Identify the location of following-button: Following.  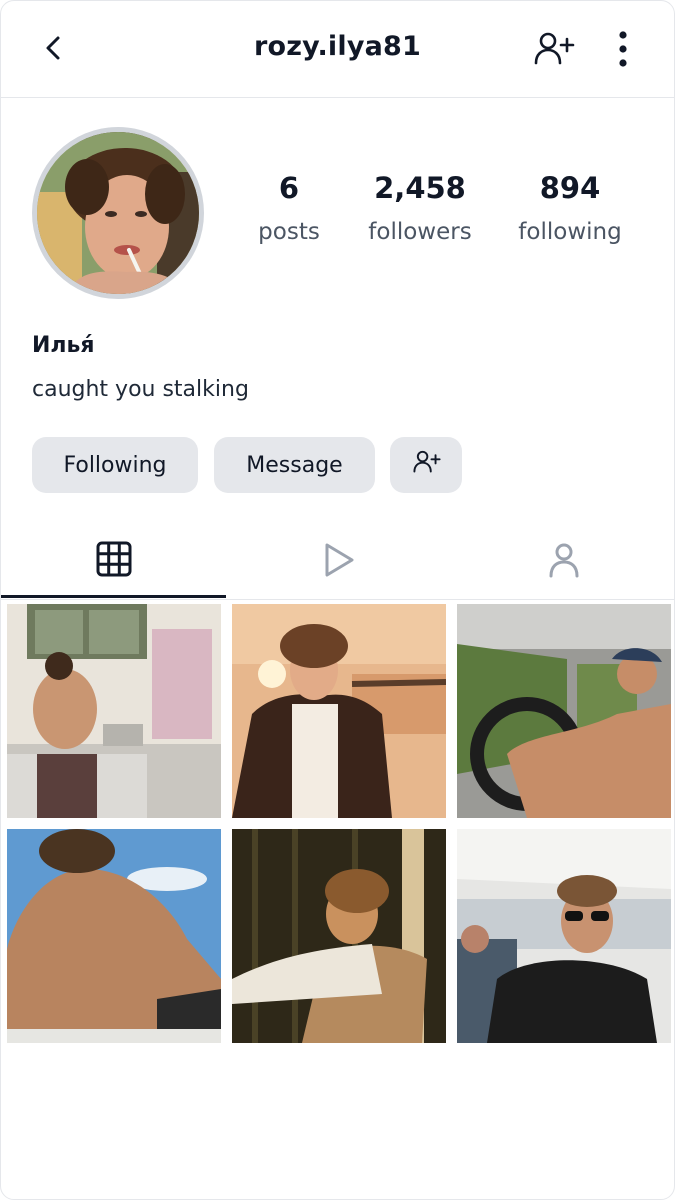
(115, 465).